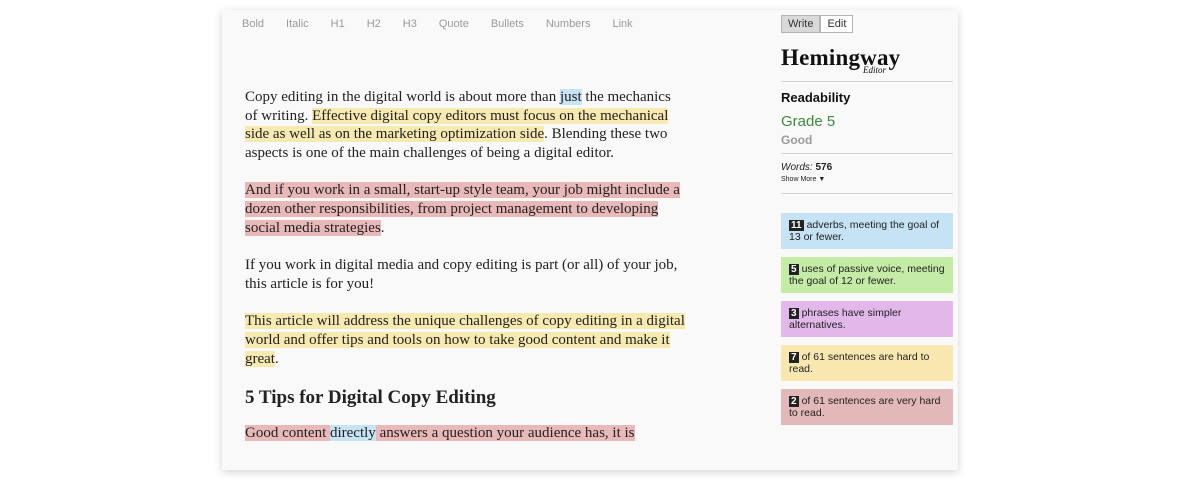 The width and height of the screenshot is (1180, 497). What do you see at coordinates (867, 179) in the screenshot?
I see `show-more-toggle: Show More ▼` at bounding box center [867, 179].